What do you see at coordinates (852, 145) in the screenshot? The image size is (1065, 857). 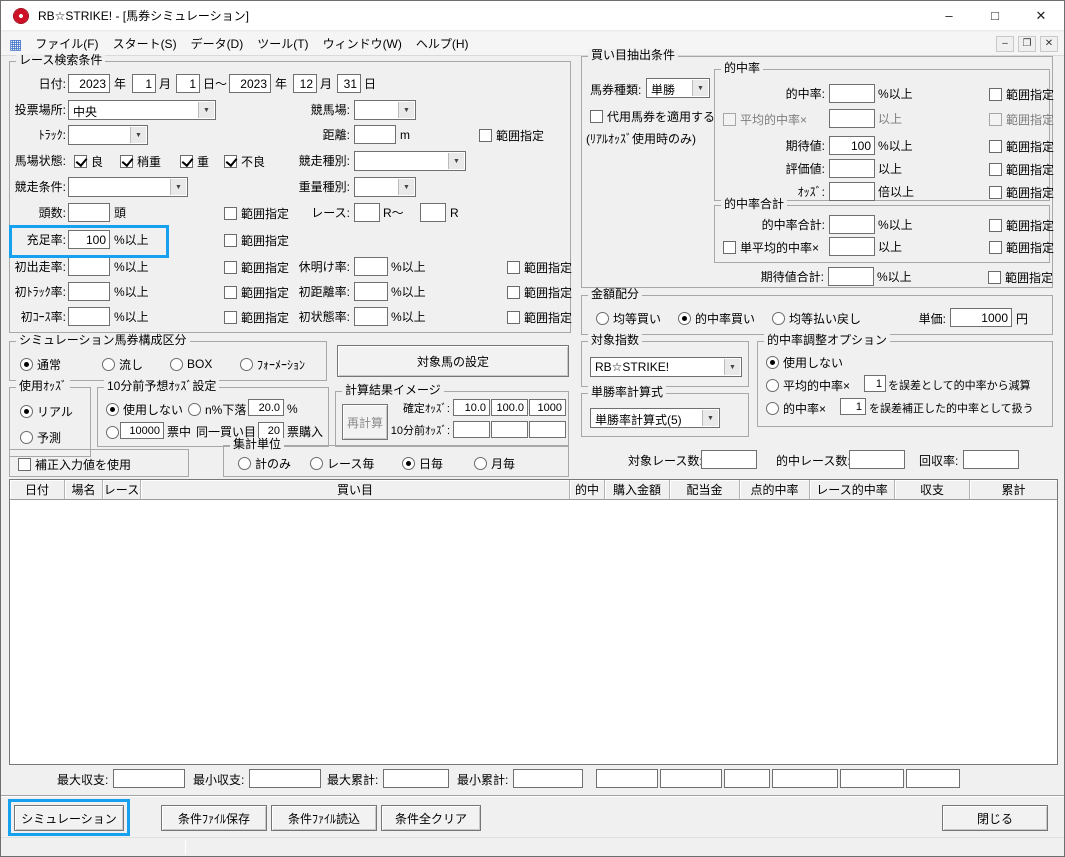 I see `expect-input` at bounding box center [852, 145].